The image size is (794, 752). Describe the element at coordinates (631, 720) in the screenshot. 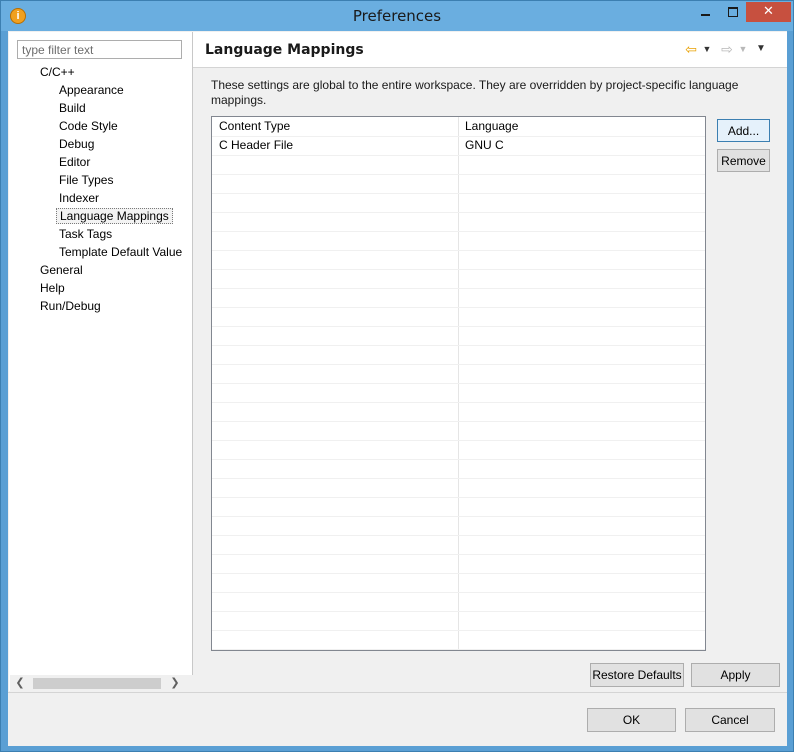

I see `ok-button: OK` at that location.